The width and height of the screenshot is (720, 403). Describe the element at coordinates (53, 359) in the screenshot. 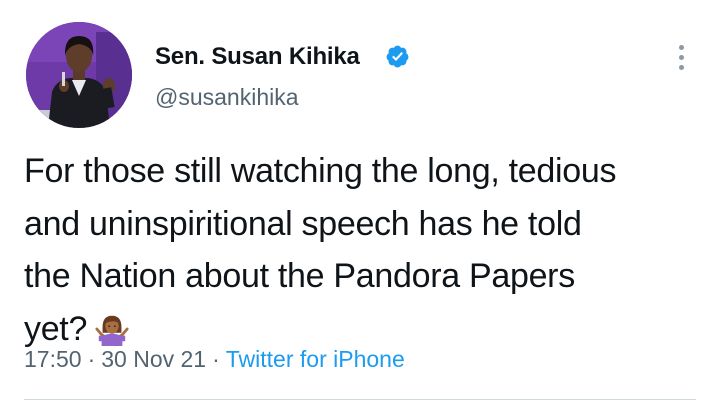

I see `tweet-time: 17:50` at that location.